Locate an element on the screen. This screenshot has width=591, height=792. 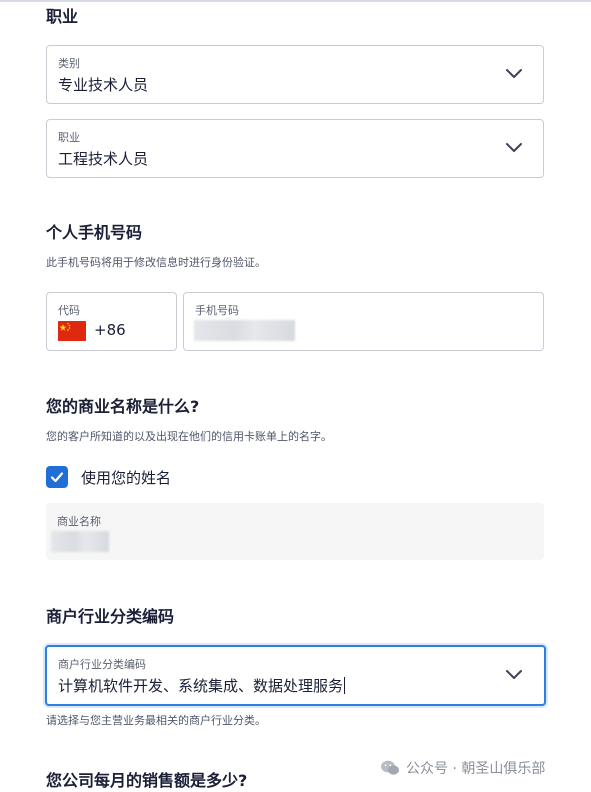
use-name-checkbox is located at coordinates (57, 477).